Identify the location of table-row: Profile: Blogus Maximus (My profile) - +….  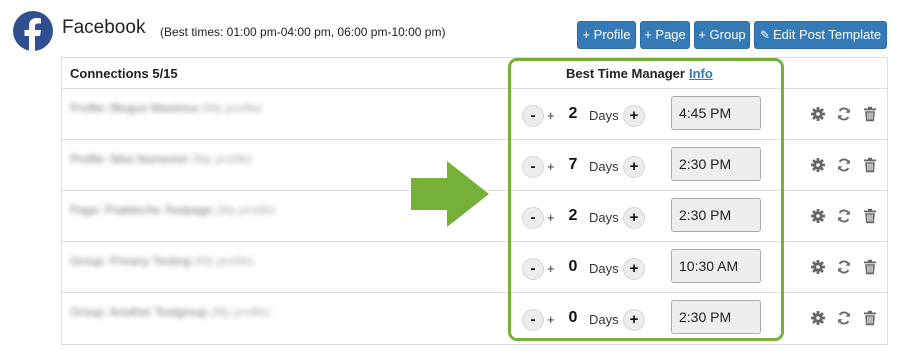
(474, 114).